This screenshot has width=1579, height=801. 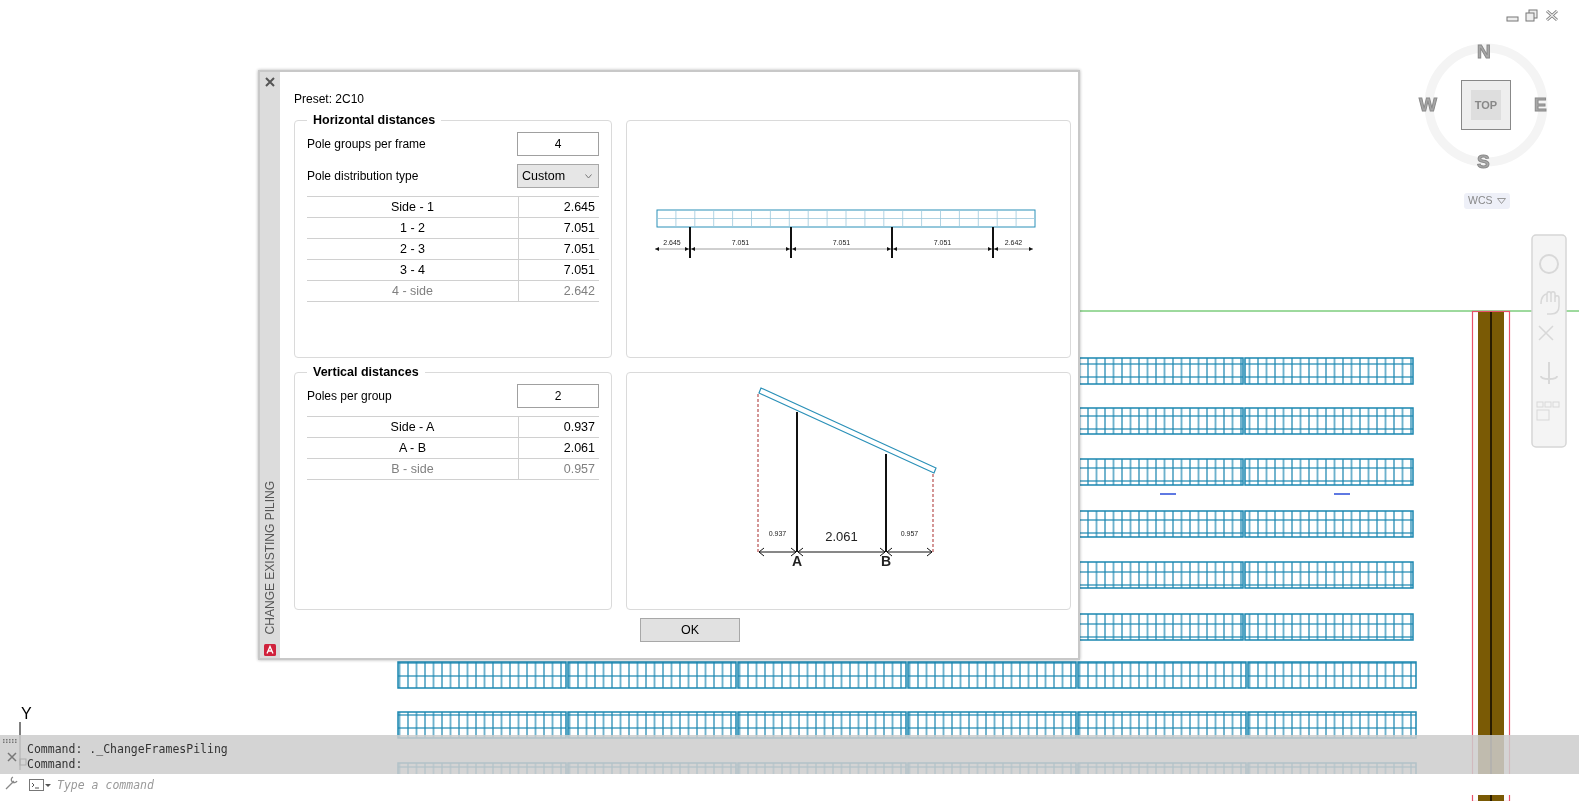 I want to click on distance-value-cell-text: 2.061, so click(x=579, y=448).